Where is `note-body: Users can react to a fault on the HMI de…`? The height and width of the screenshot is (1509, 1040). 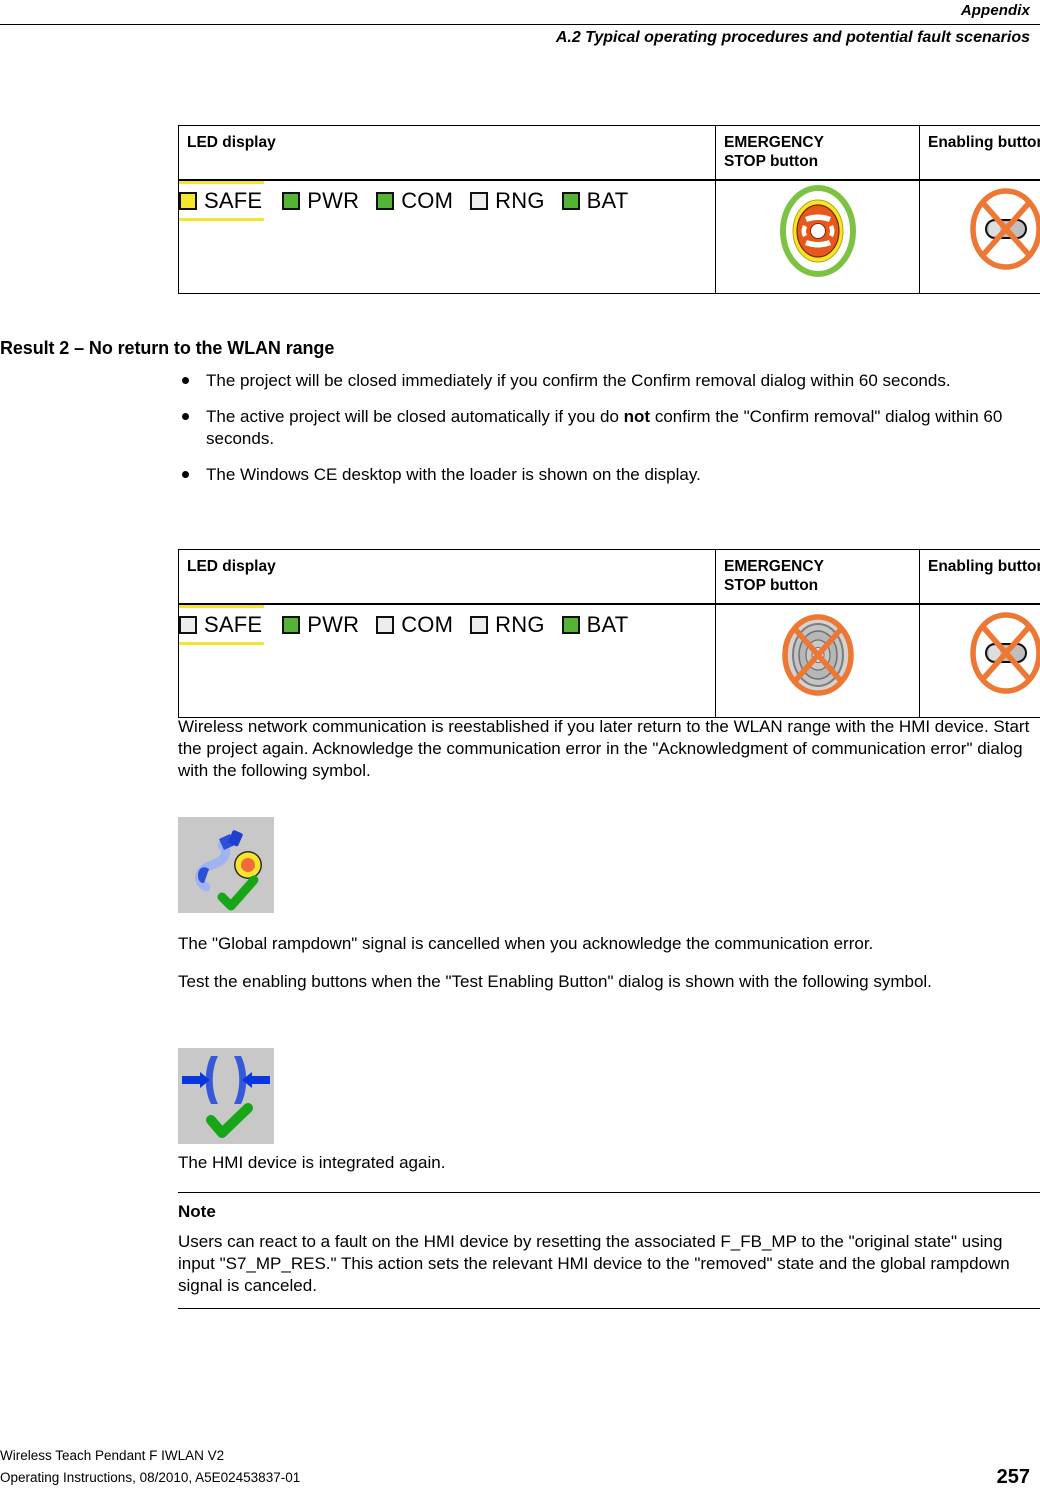 note-body: Users can react to a fault on the HMI de… is located at coordinates (594, 1263).